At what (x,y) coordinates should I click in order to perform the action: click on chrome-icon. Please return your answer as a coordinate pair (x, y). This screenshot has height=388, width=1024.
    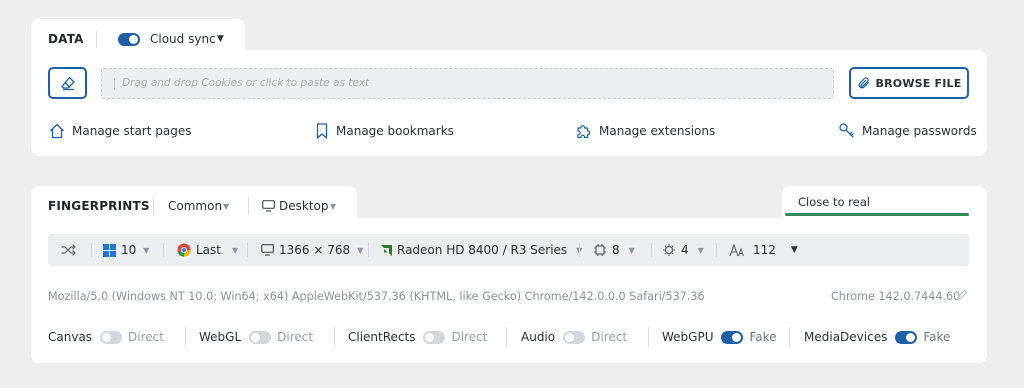
    Looking at the image, I should click on (184, 250).